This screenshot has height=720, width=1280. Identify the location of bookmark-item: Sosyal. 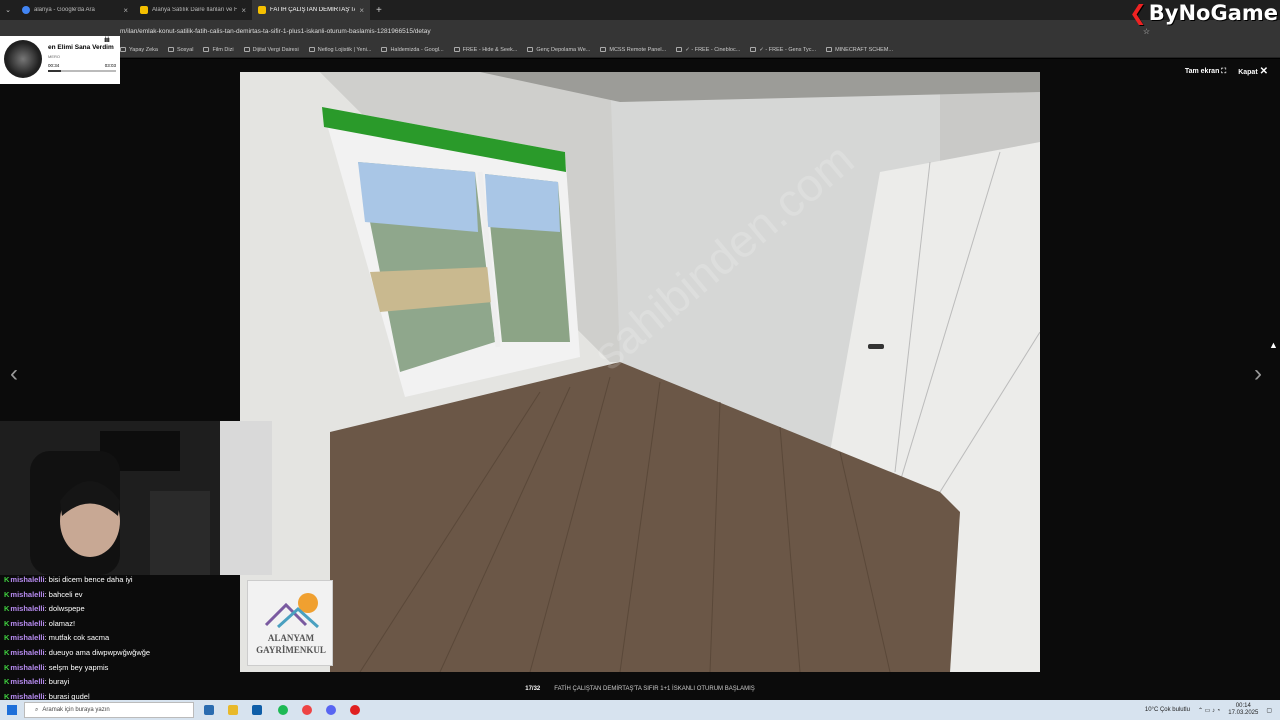
(180, 50).